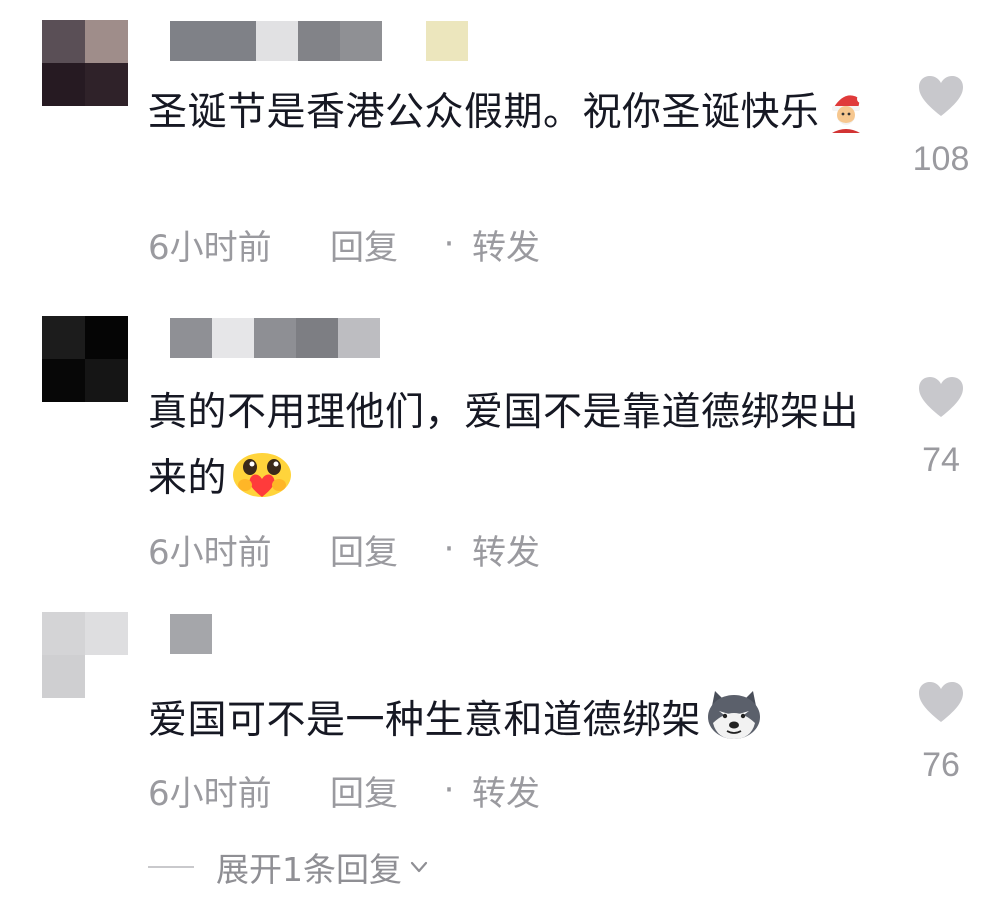 The image size is (1000, 910). I want to click on like-button: 76, so click(941, 732).